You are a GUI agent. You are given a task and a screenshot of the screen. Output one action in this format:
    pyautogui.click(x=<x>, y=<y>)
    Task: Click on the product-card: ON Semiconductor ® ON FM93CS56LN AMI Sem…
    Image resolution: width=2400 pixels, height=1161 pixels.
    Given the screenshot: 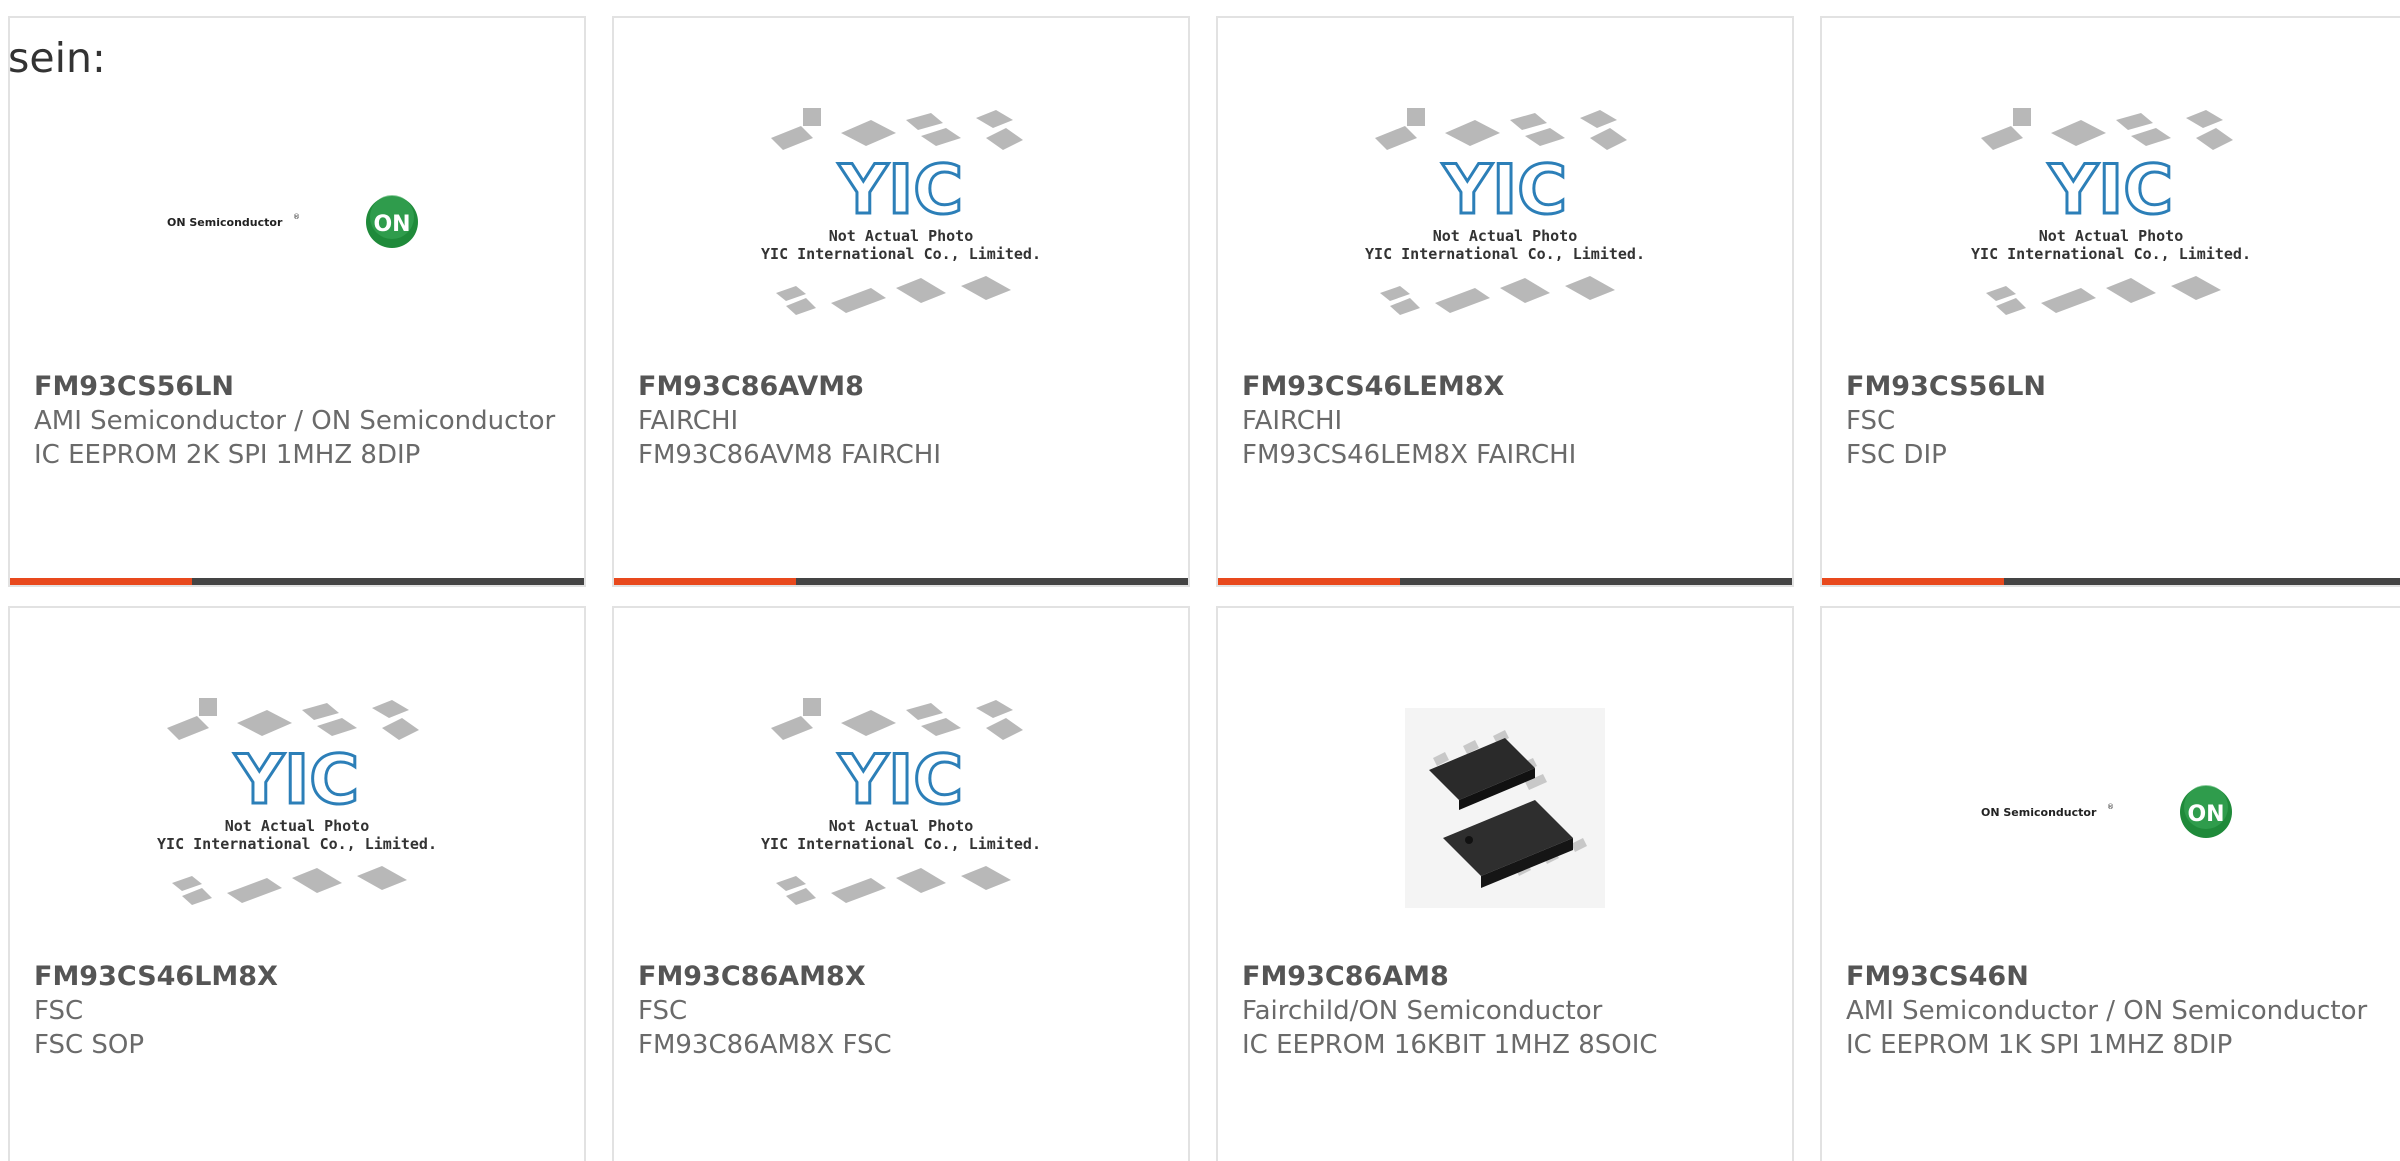 What is the action you would take?
    pyautogui.click(x=297, y=301)
    